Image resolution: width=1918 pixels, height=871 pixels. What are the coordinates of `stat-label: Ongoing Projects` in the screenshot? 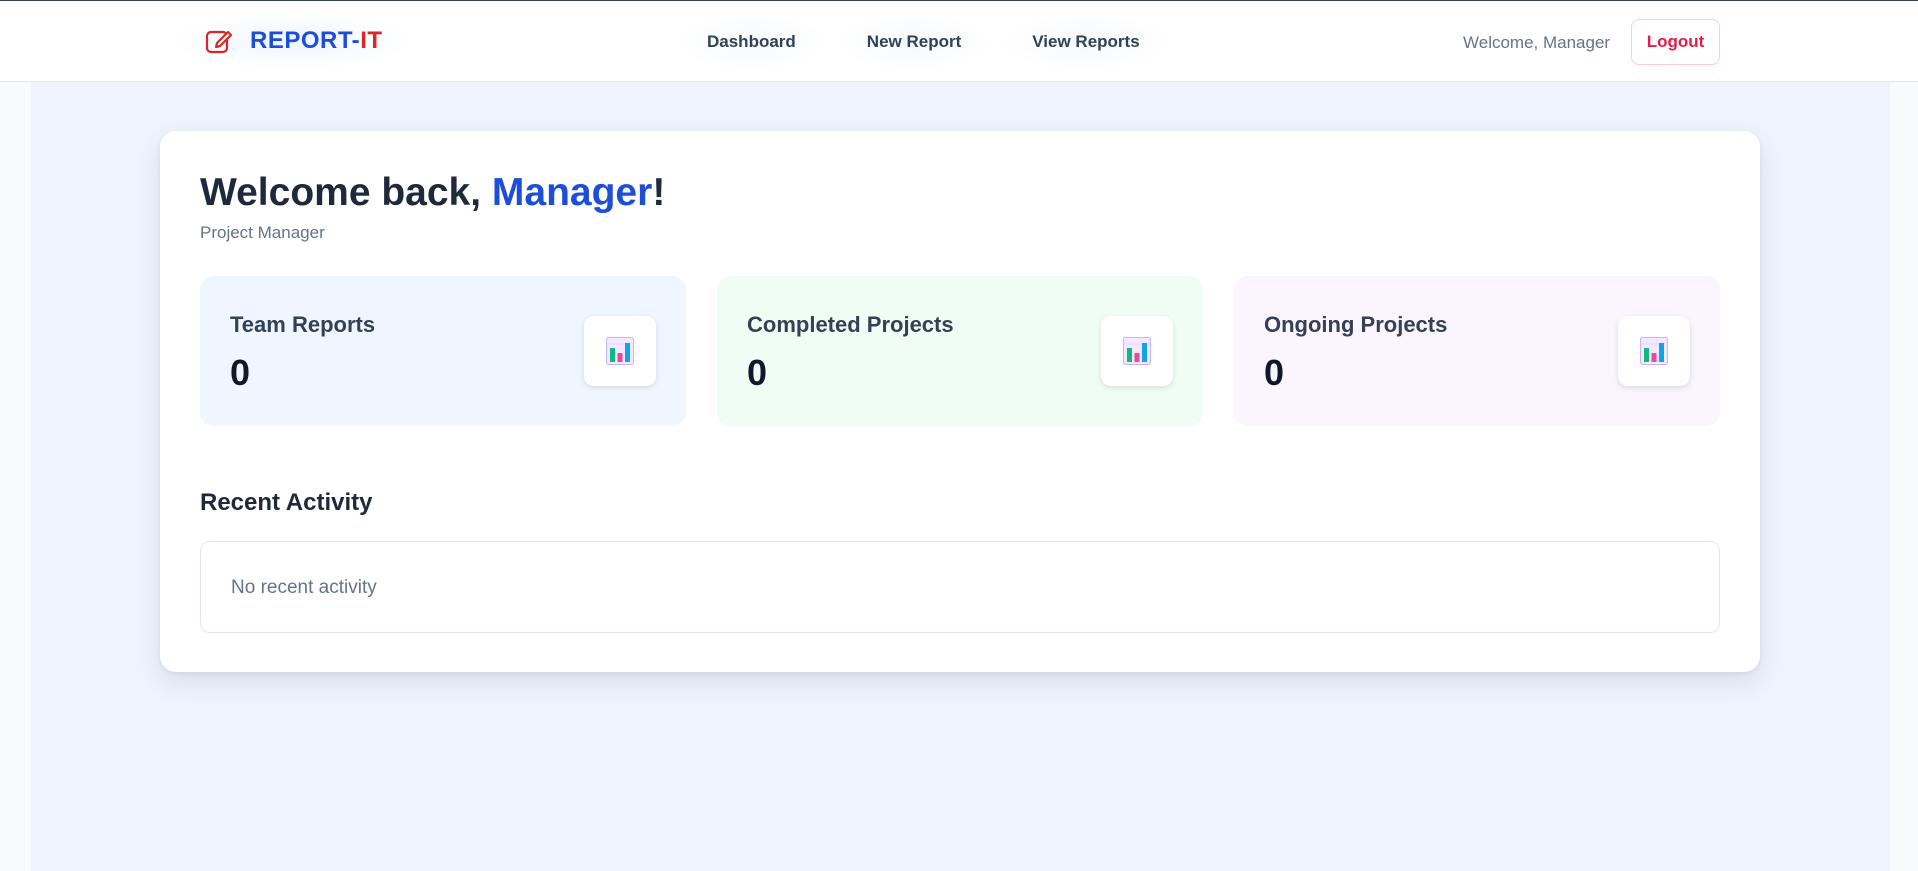 It's located at (1356, 324).